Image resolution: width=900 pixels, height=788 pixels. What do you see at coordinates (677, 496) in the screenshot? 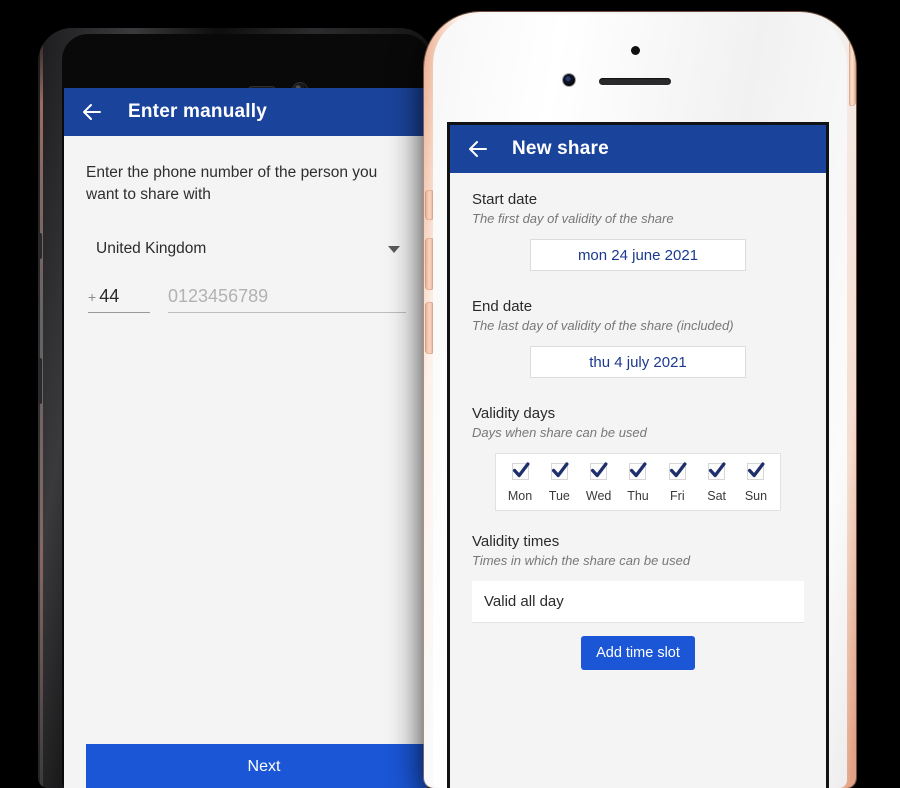
I see `day-label: Fri` at bounding box center [677, 496].